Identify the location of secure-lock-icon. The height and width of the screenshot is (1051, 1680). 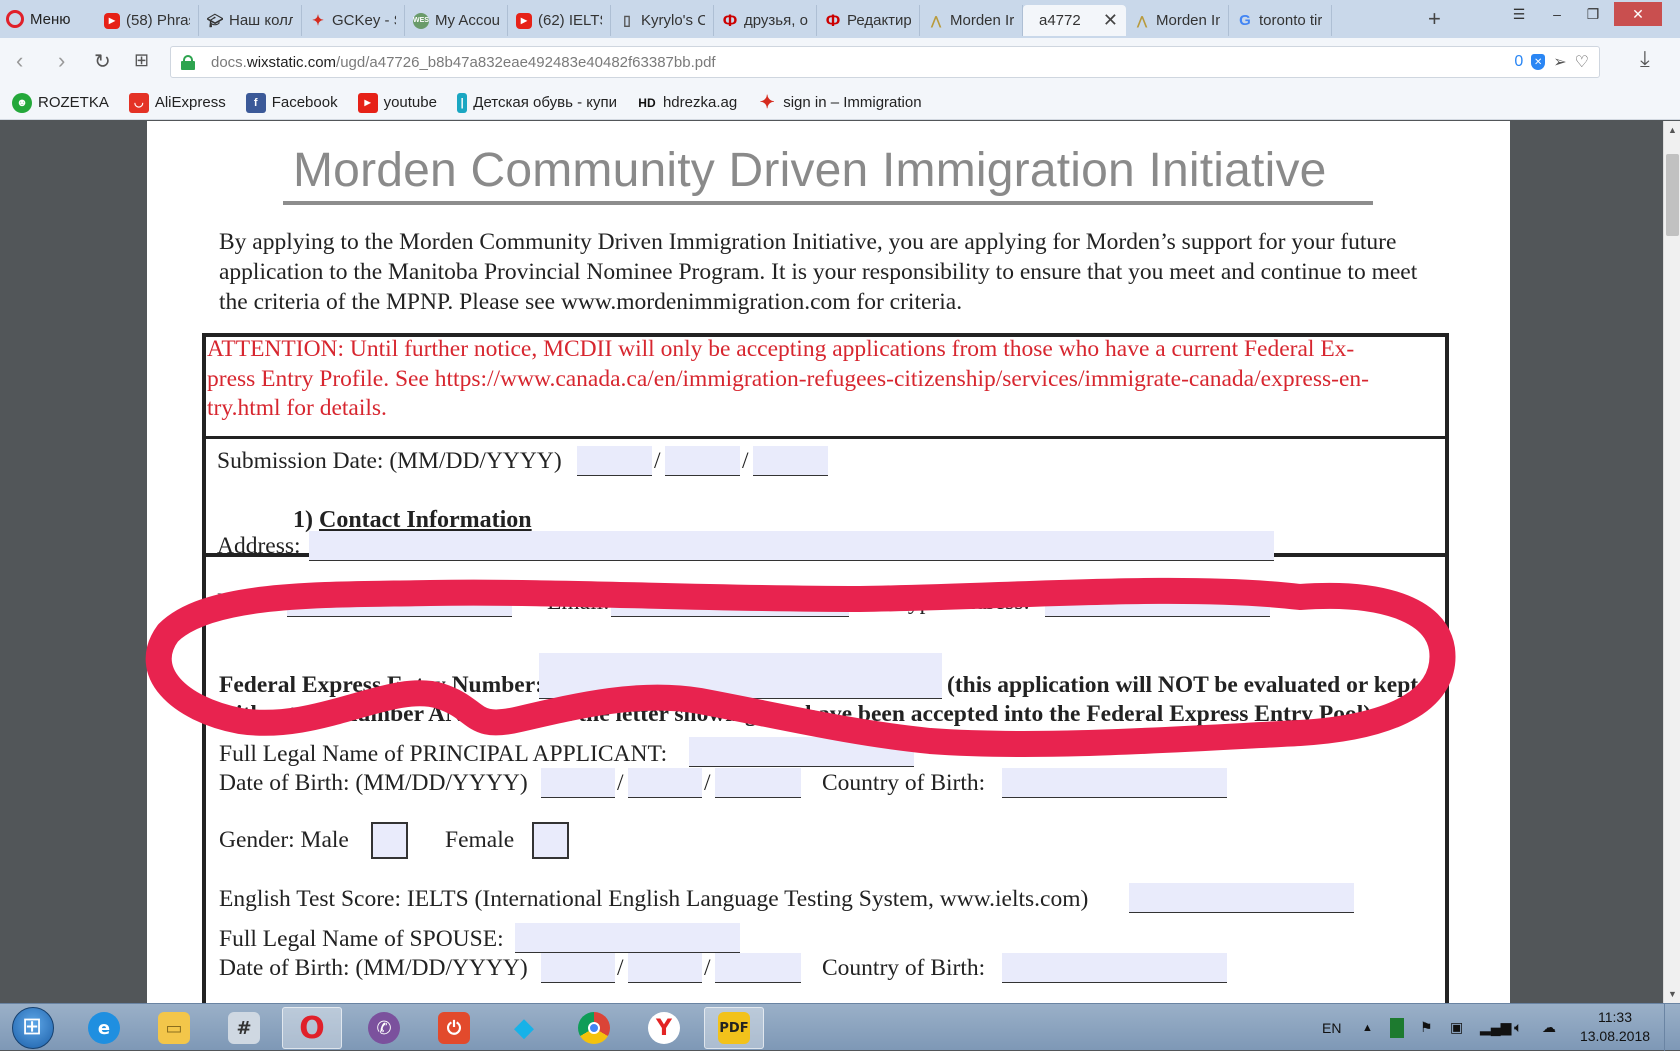
(188, 62).